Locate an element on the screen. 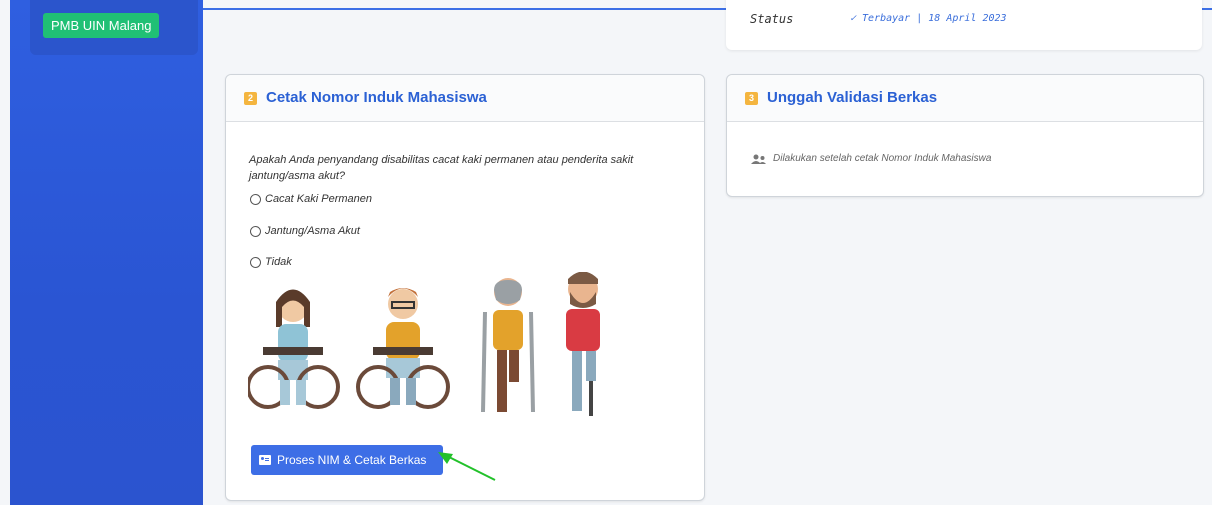  step-number-badge: 2 is located at coordinates (250, 98).